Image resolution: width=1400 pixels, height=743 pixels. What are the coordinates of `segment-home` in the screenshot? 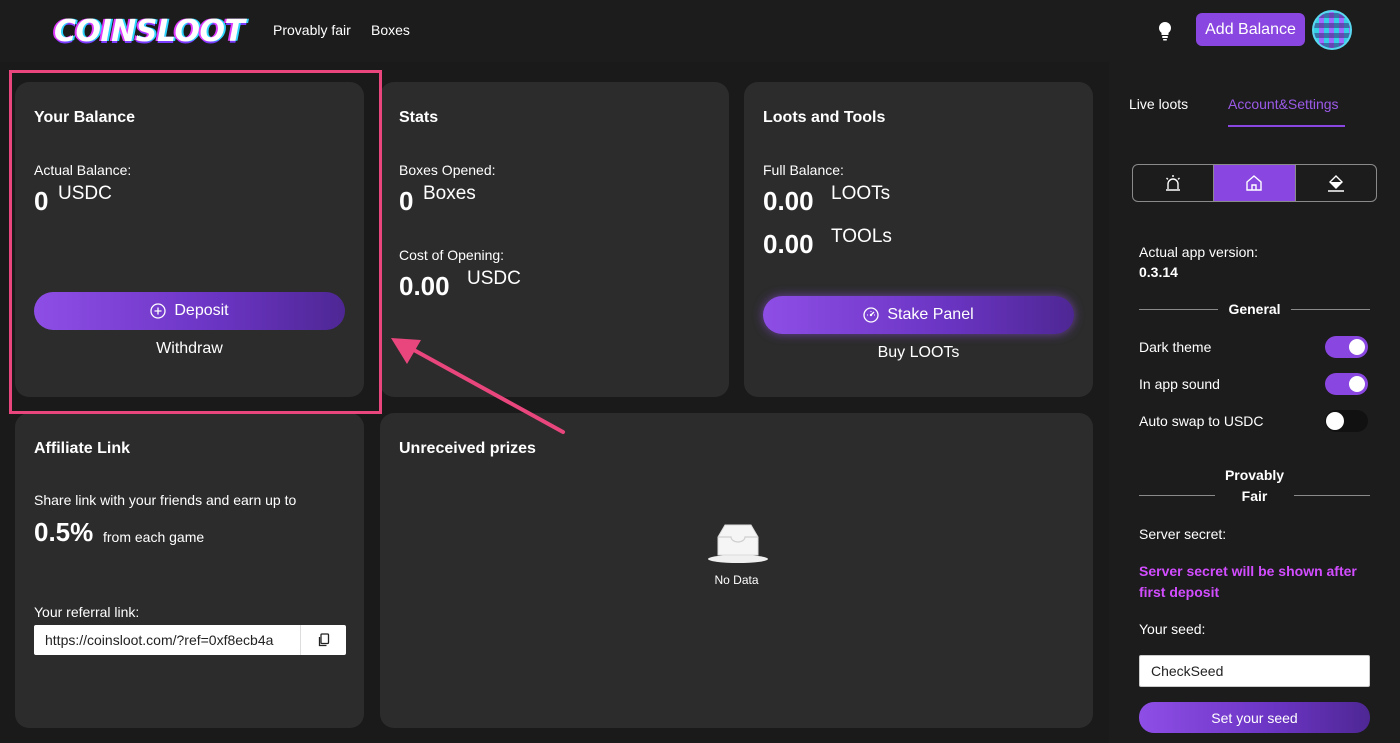 It's located at (1254, 183).